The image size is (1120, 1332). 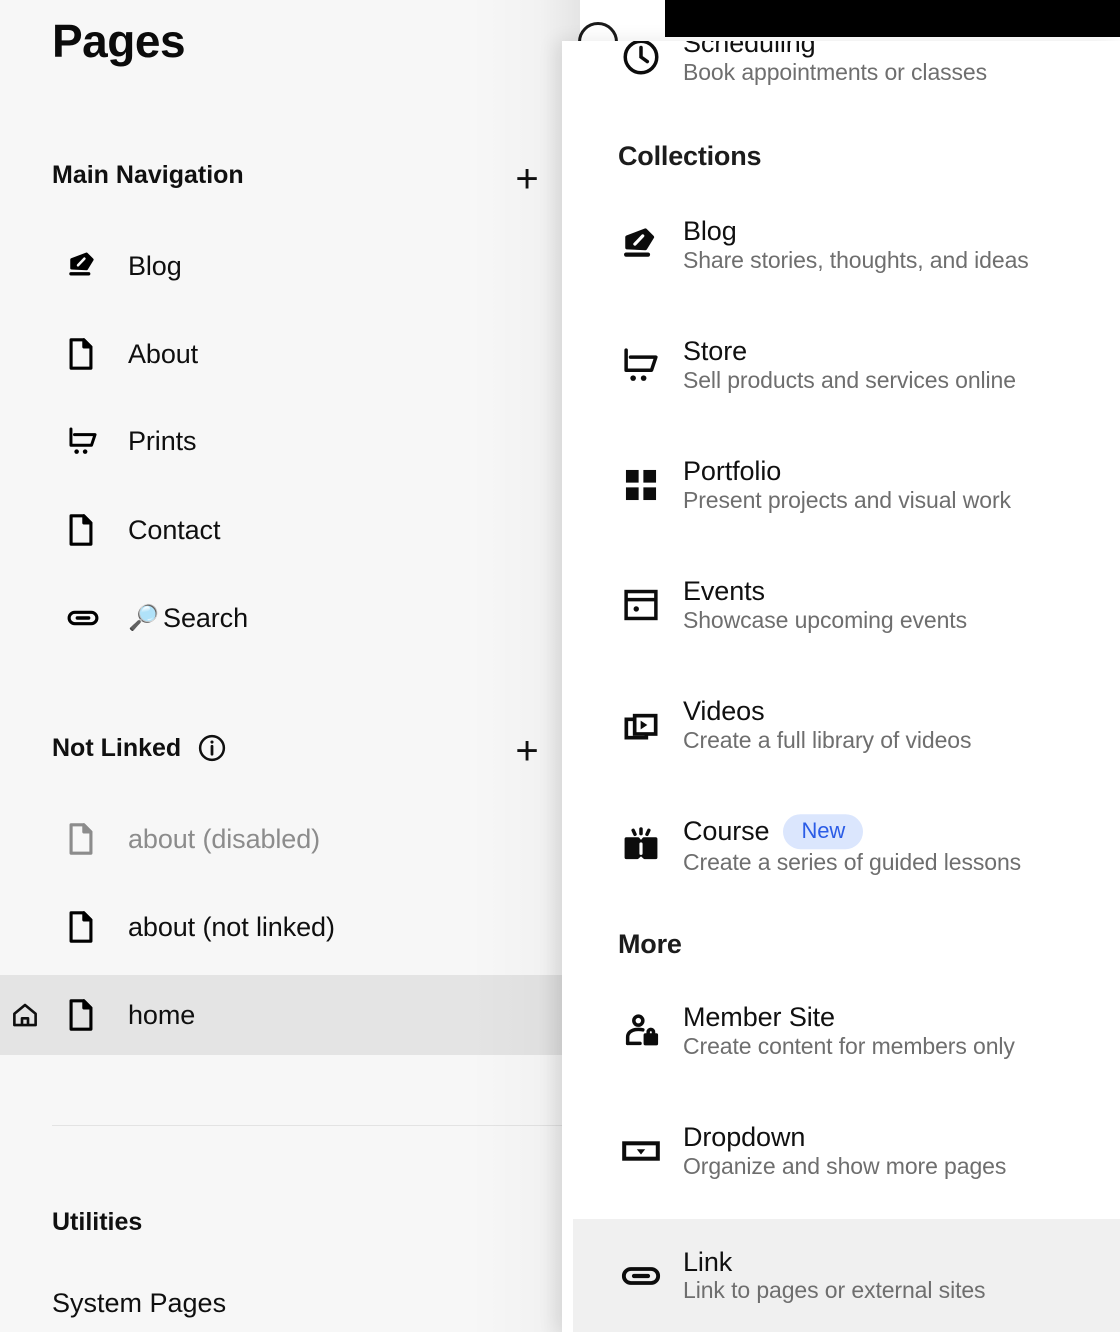 I want to click on panel-option-blog: Blog Share stories, thoughts, and ideas, so click(x=846, y=245).